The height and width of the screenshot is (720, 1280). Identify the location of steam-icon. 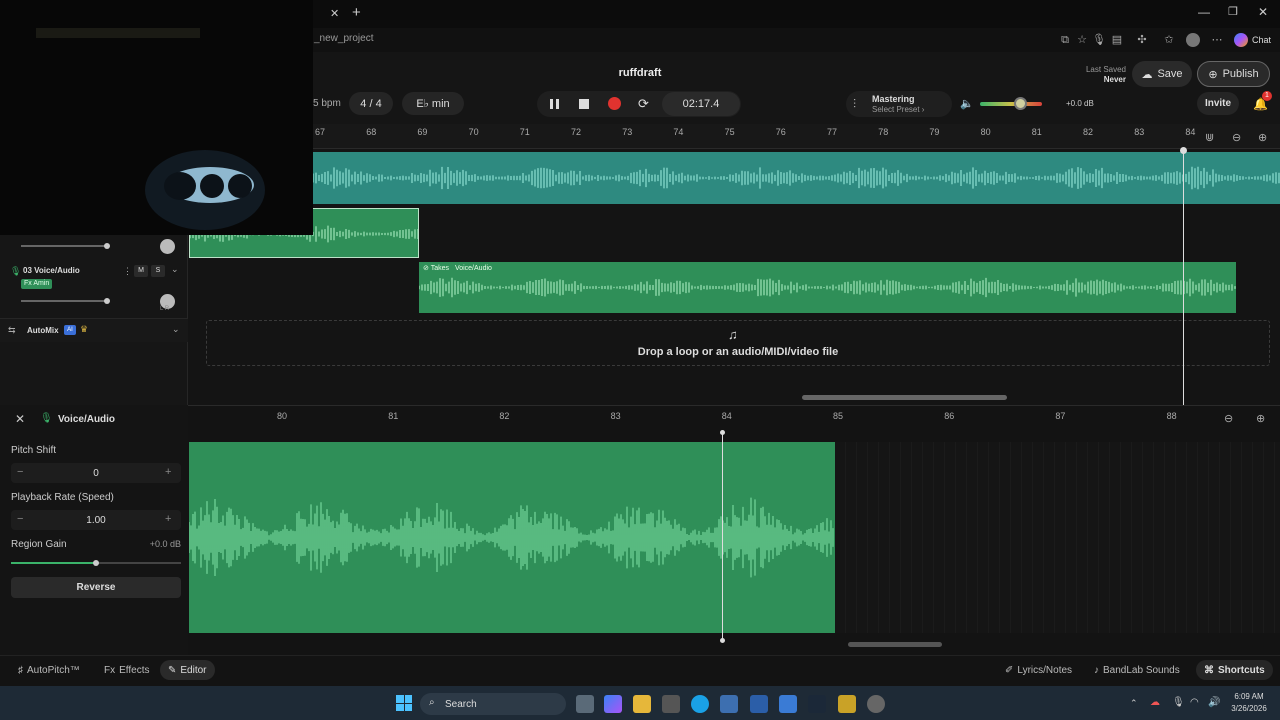
(817, 704).